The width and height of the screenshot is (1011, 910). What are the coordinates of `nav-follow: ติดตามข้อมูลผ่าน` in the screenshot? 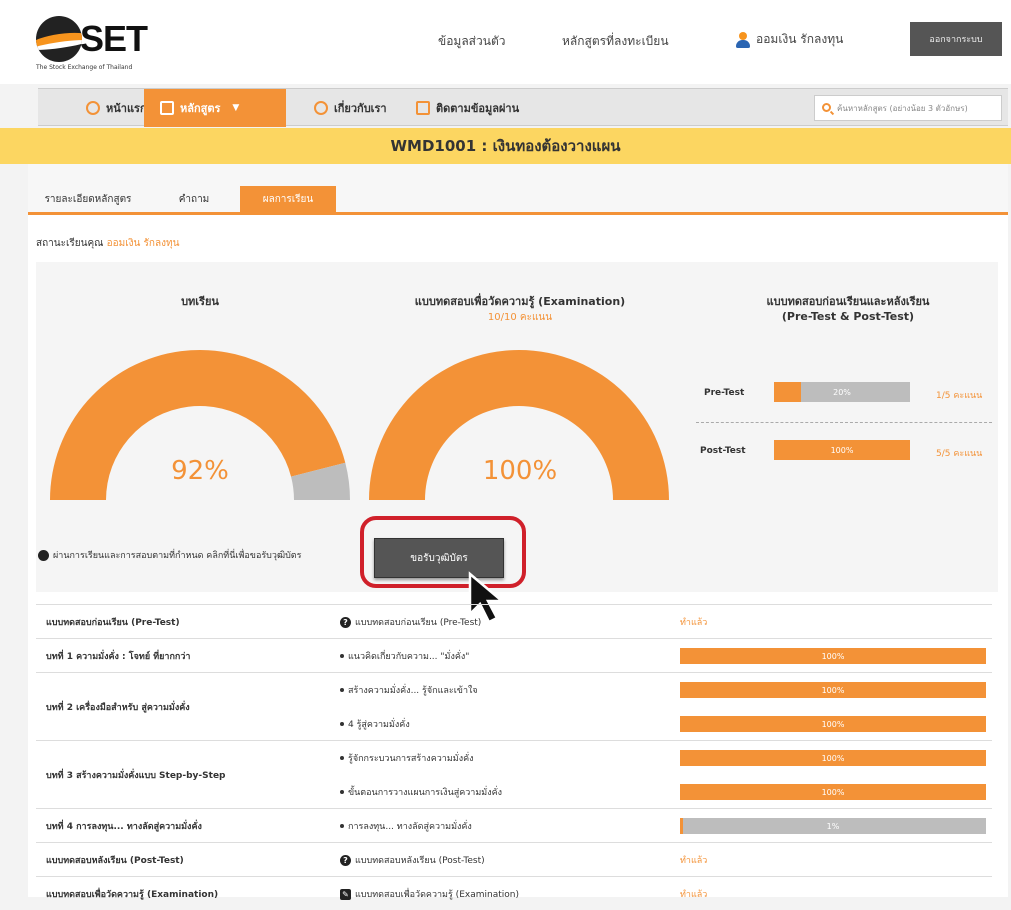 It's located at (467, 108).